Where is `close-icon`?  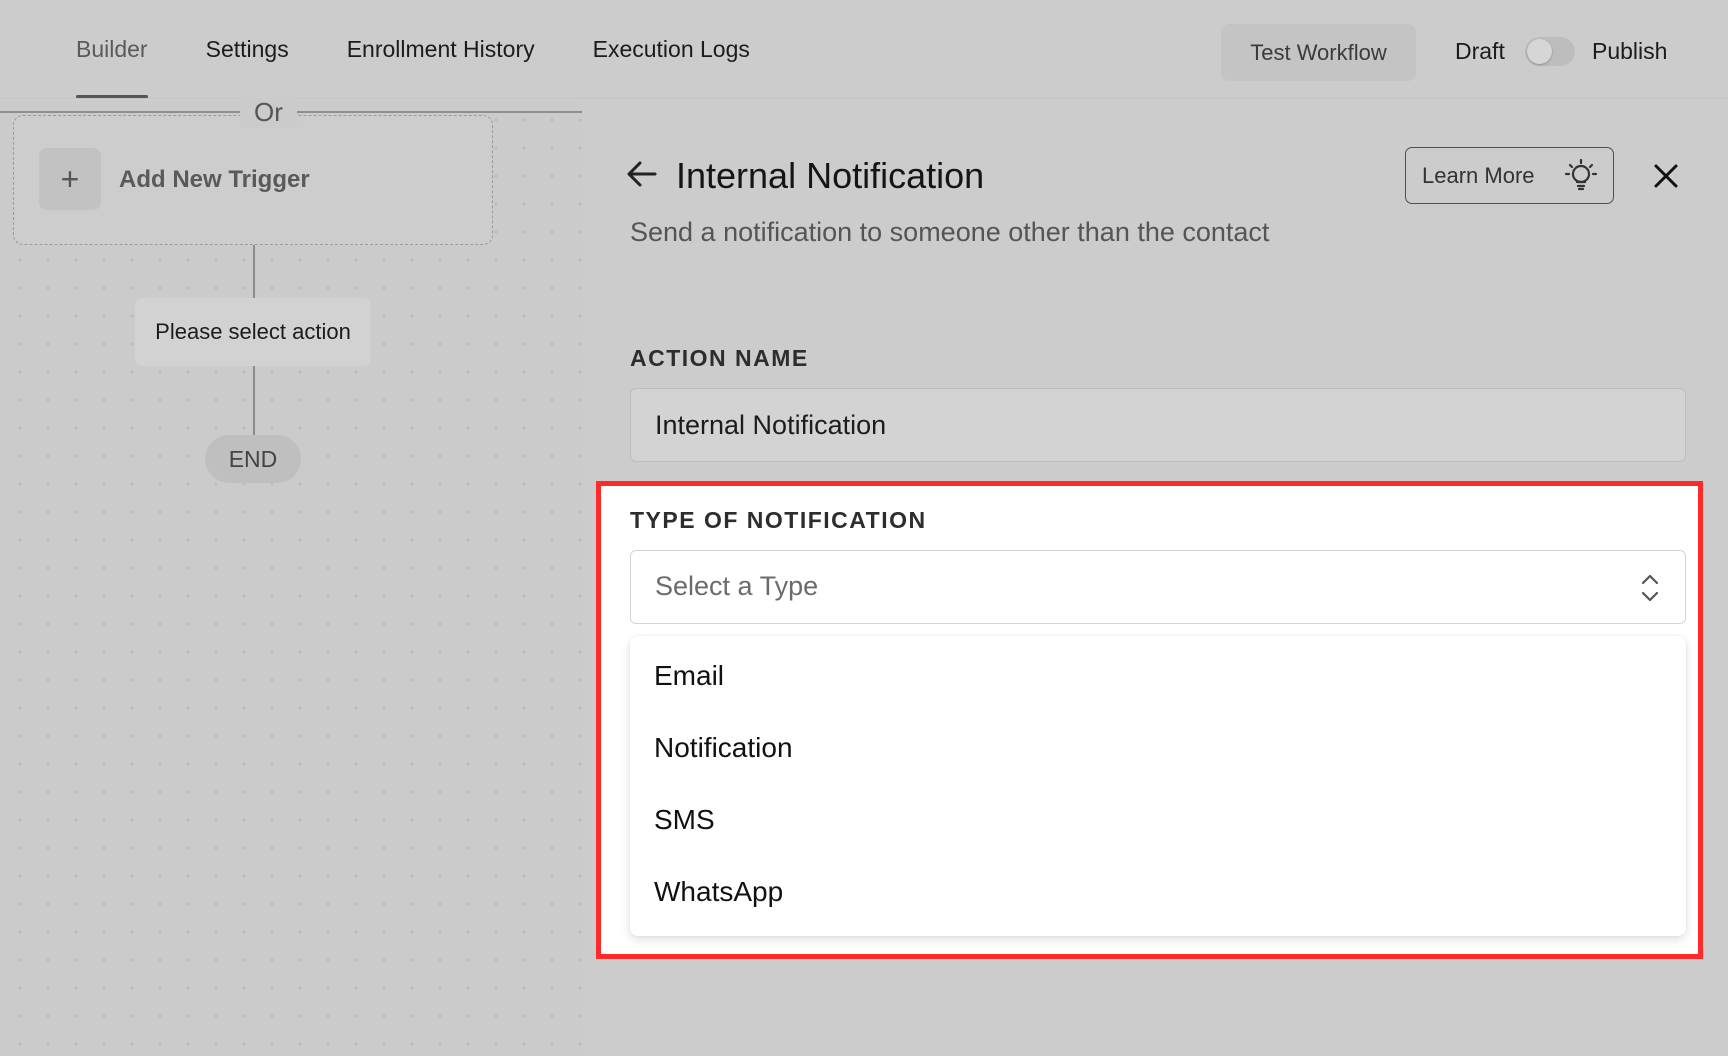 close-icon is located at coordinates (1666, 176).